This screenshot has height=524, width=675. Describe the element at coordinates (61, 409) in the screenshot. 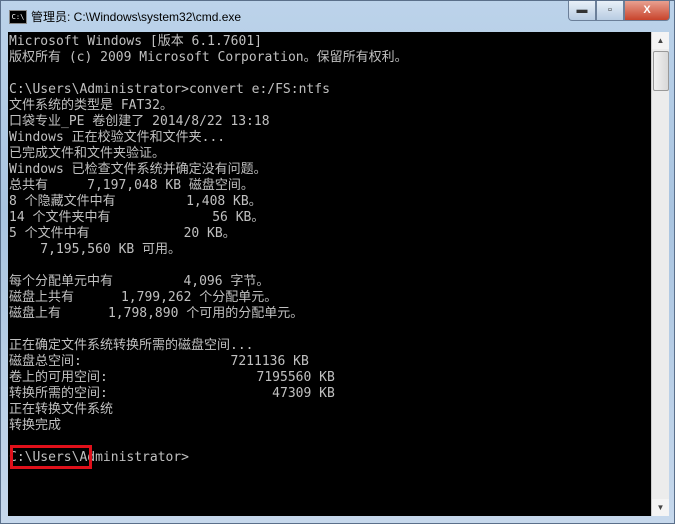

I see `console-line: 正在转换文件系统` at that location.